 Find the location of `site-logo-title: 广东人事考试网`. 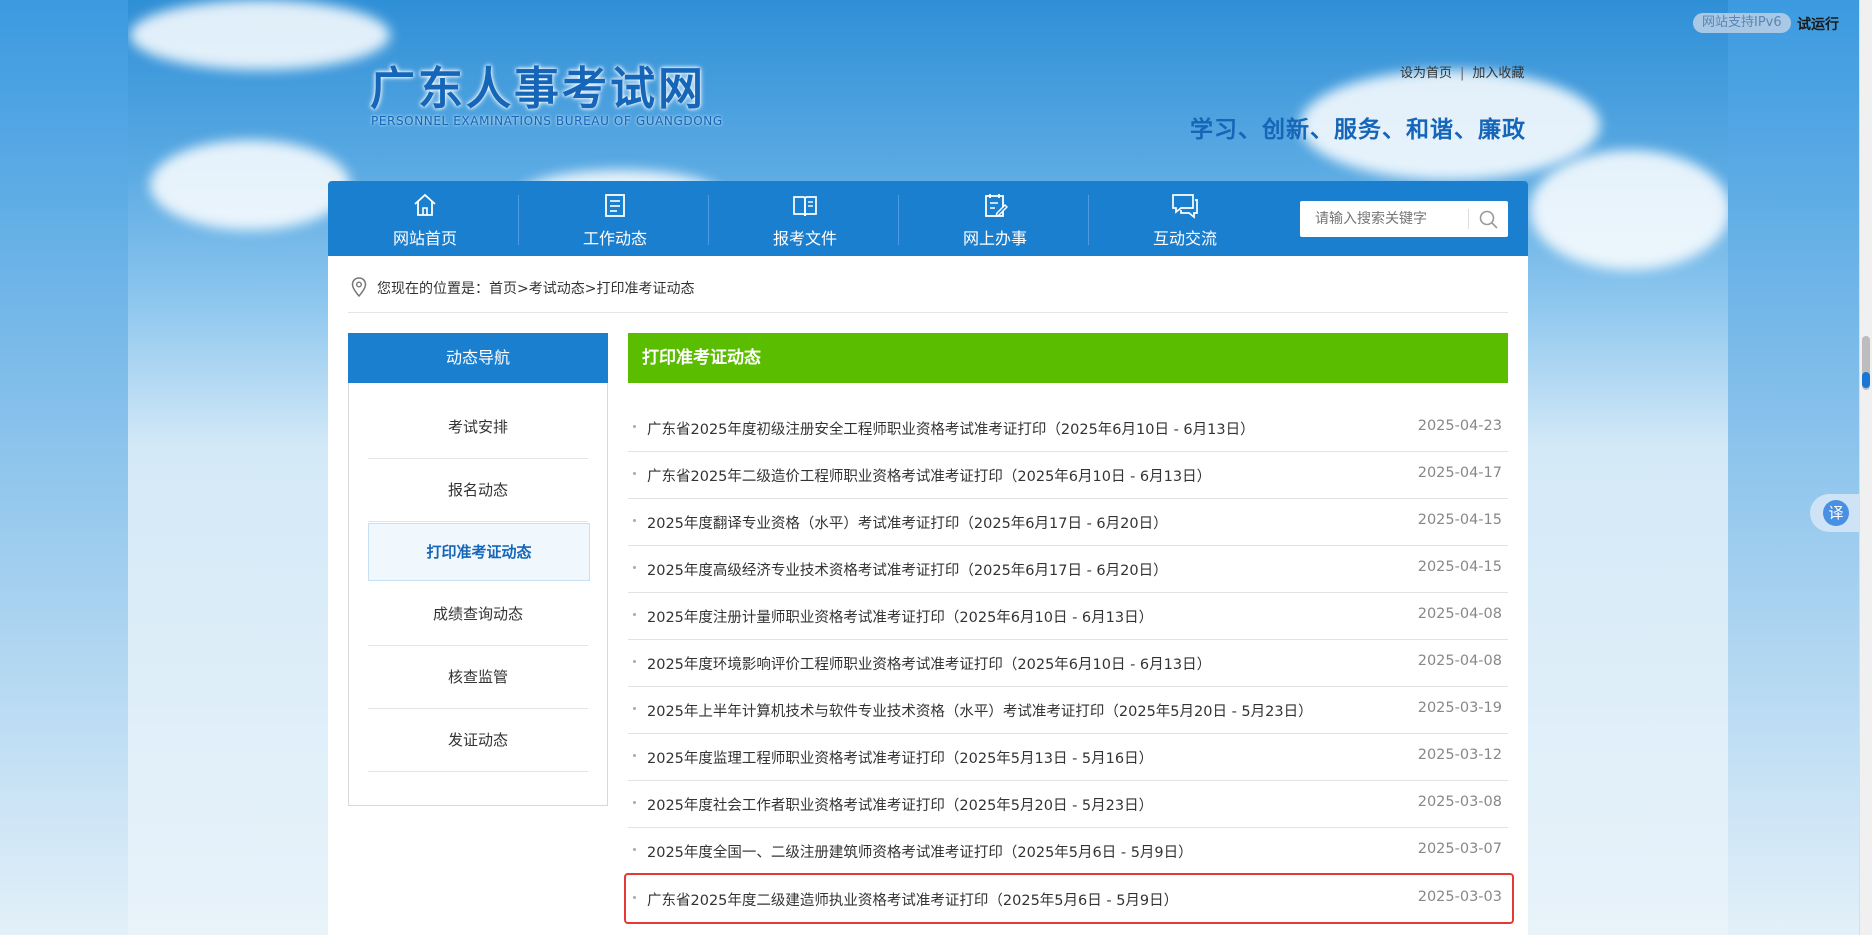

site-logo-title: 广东人事考试网 is located at coordinates (538, 84).